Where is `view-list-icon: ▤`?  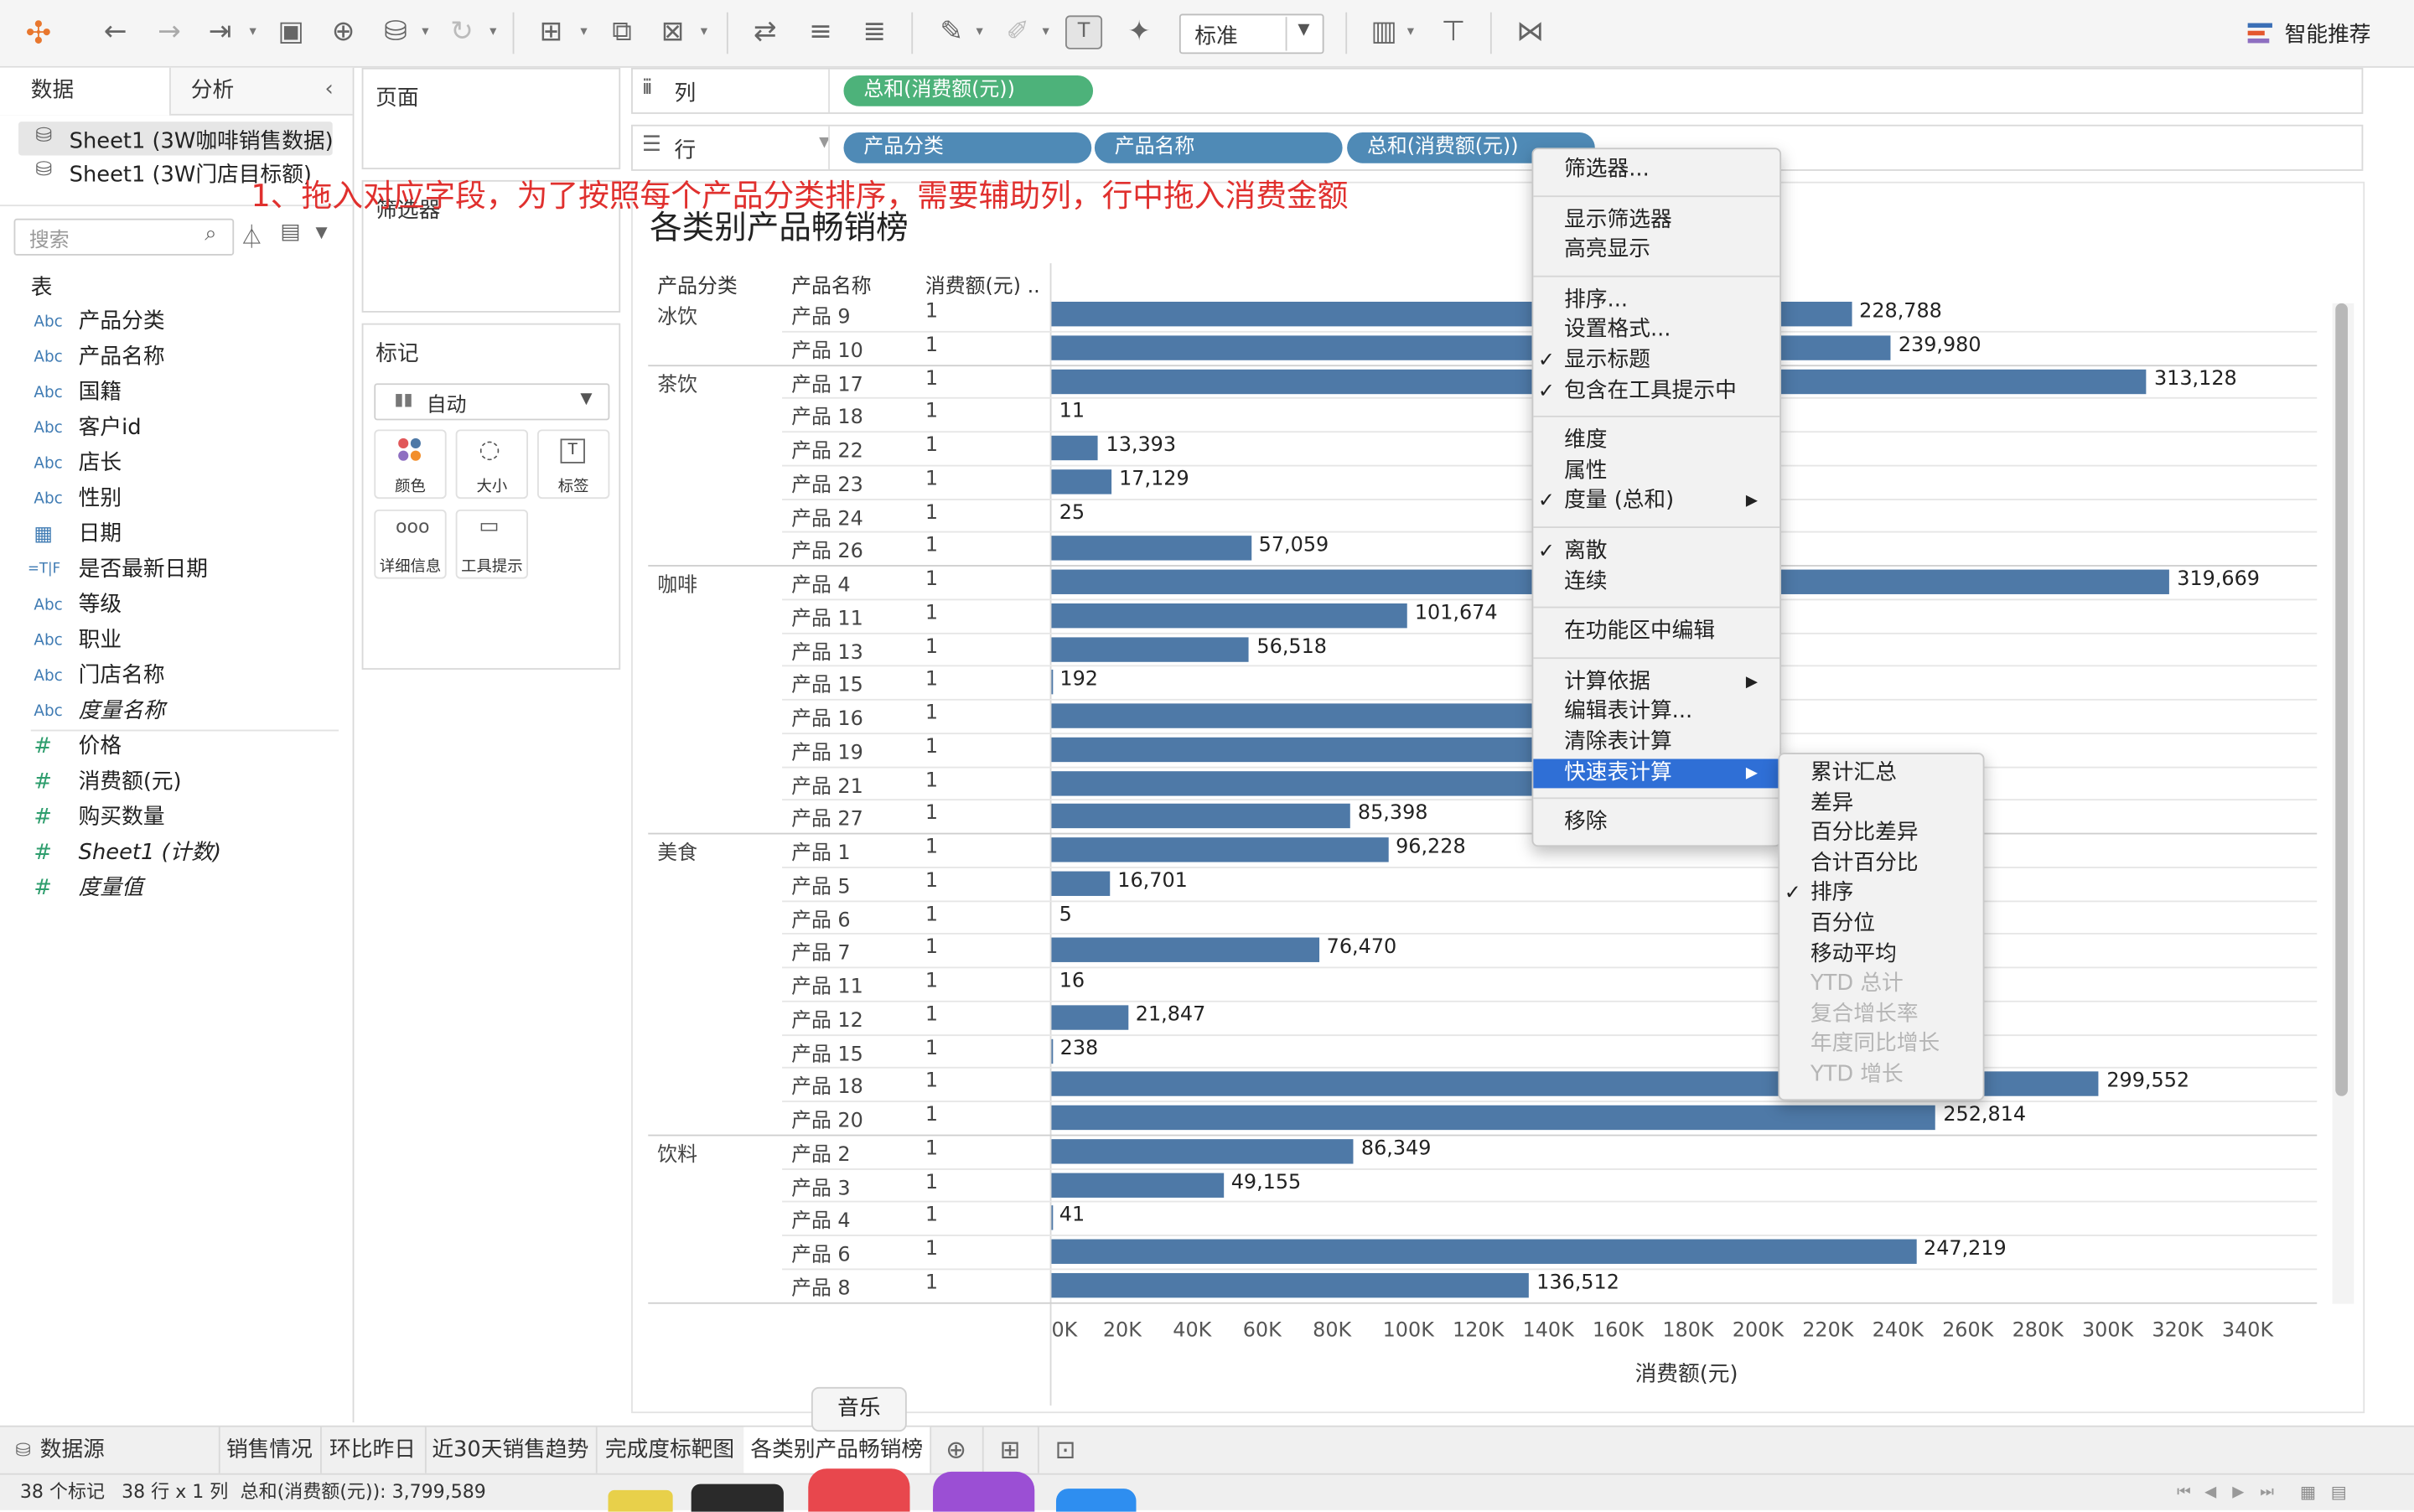
view-list-icon: ▤ is located at coordinates (290, 232).